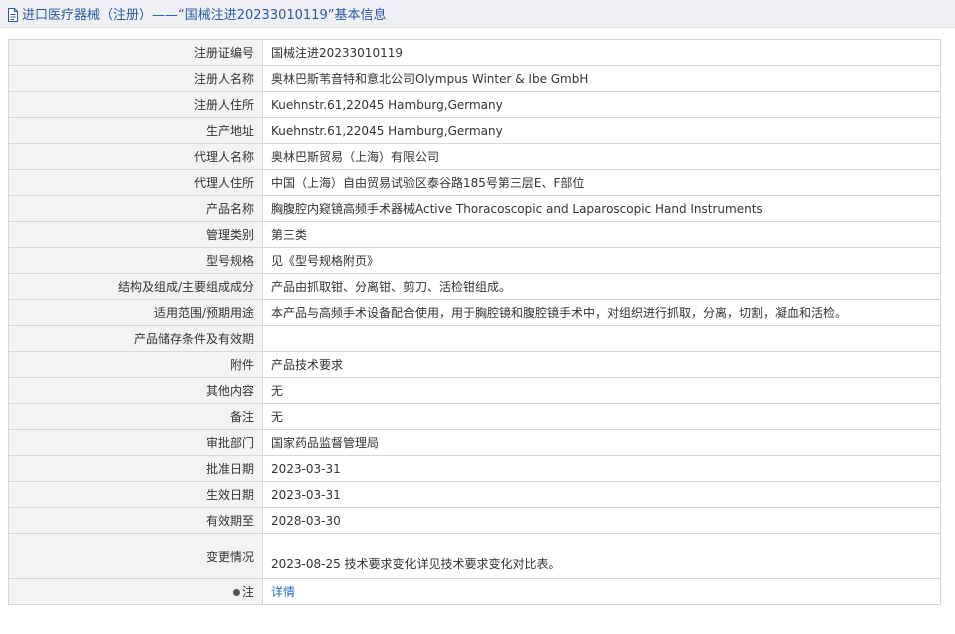 The height and width of the screenshot is (634, 955). Describe the element at coordinates (135, 338) in the screenshot. I see `row-label: 产品储存条件及有效期` at that location.